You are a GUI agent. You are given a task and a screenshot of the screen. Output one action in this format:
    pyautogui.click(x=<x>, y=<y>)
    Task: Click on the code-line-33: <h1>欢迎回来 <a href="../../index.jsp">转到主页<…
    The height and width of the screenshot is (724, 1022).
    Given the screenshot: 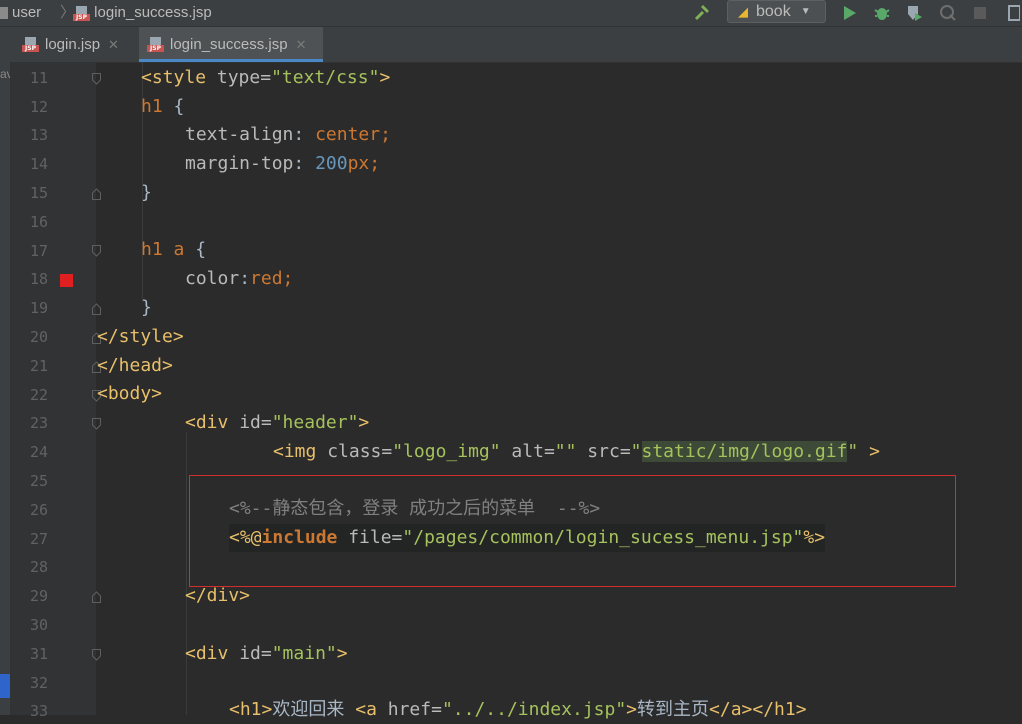 What is the action you would take?
    pyautogui.click(x=518, y=710)
    